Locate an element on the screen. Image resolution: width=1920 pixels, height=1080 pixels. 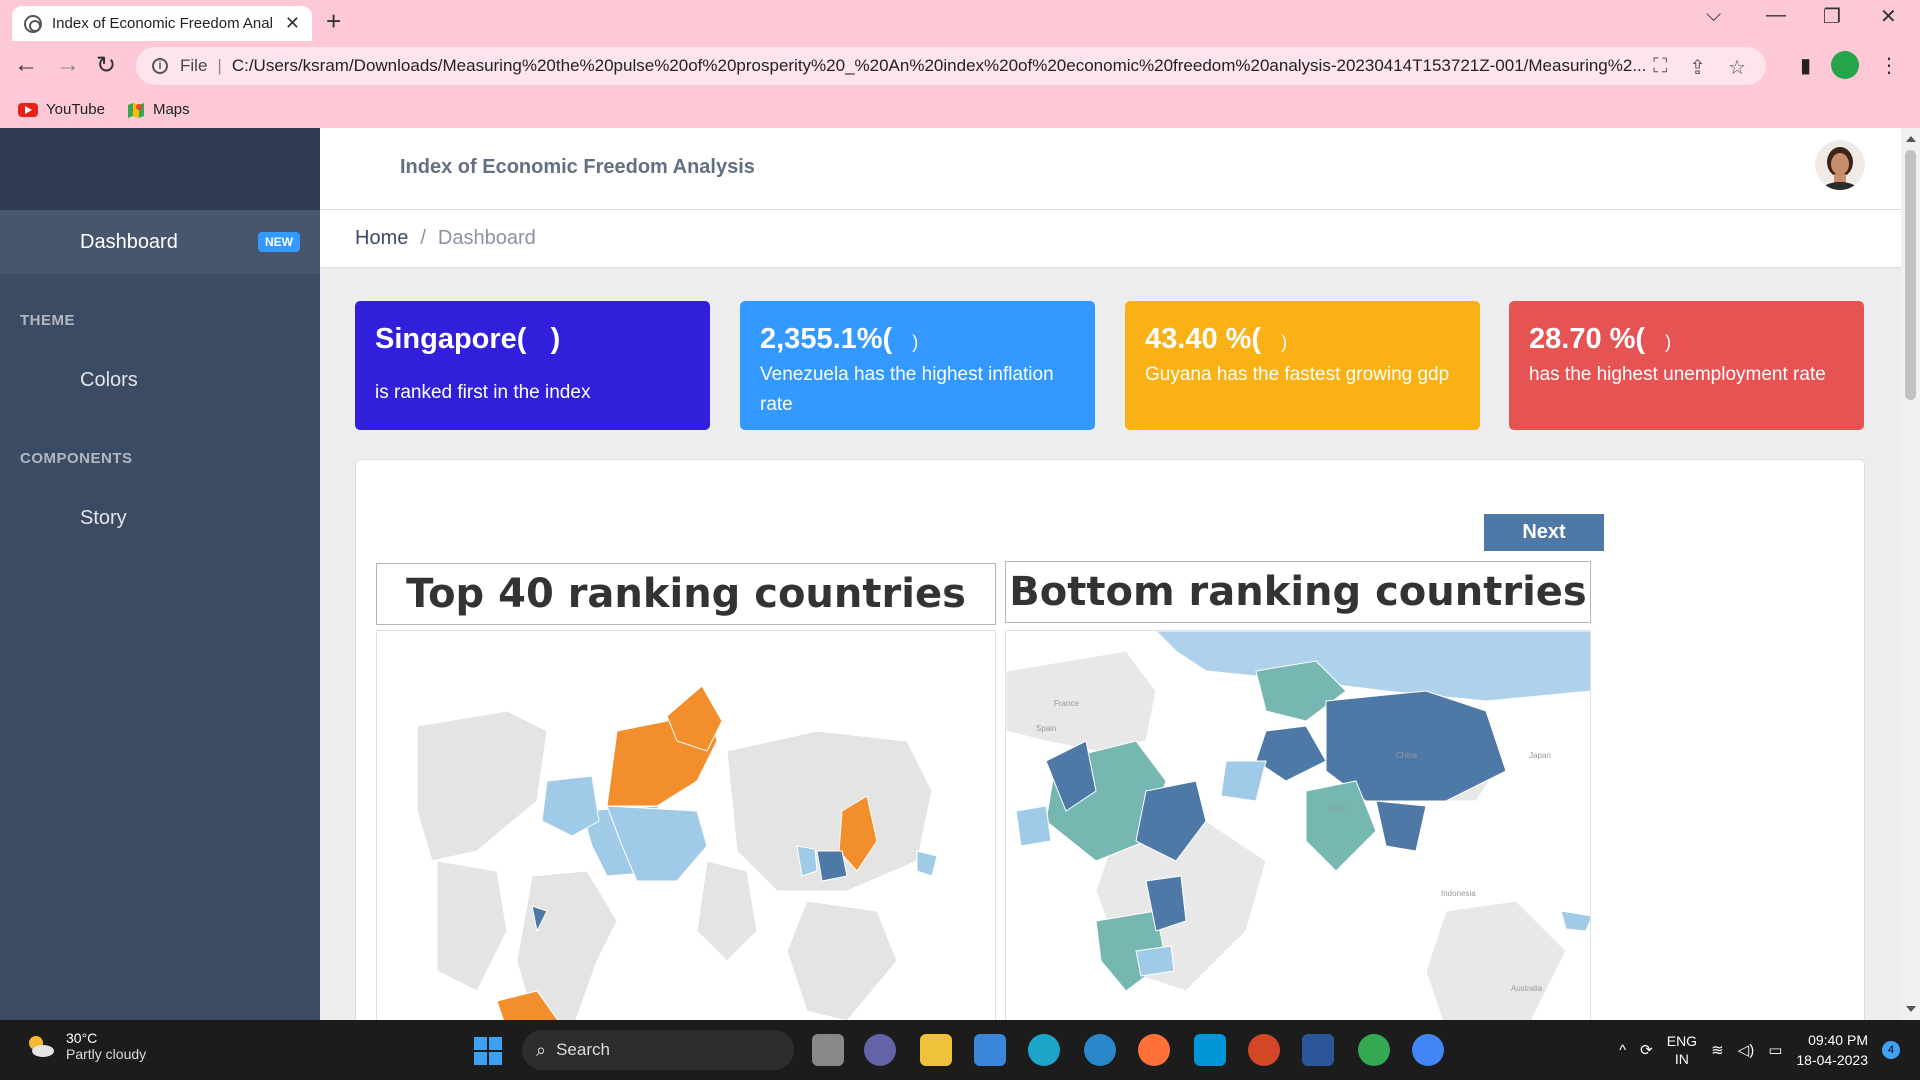
start-button is located at coordinates (488, 1051).